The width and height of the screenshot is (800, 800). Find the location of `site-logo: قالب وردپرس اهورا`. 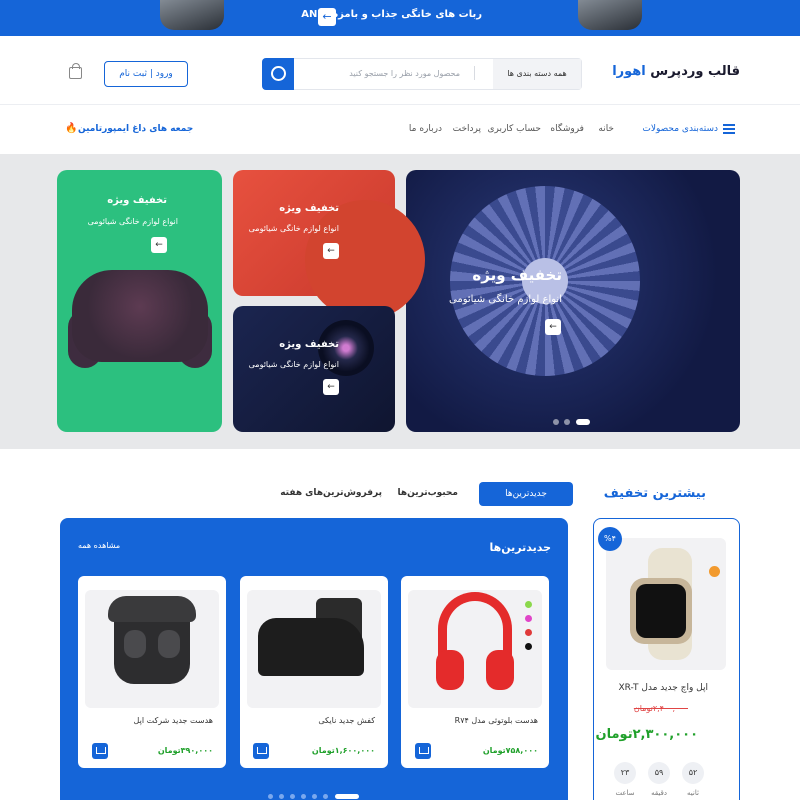

site-logo: قالب وردپرس اهورا is located at coordinates (676, 71).